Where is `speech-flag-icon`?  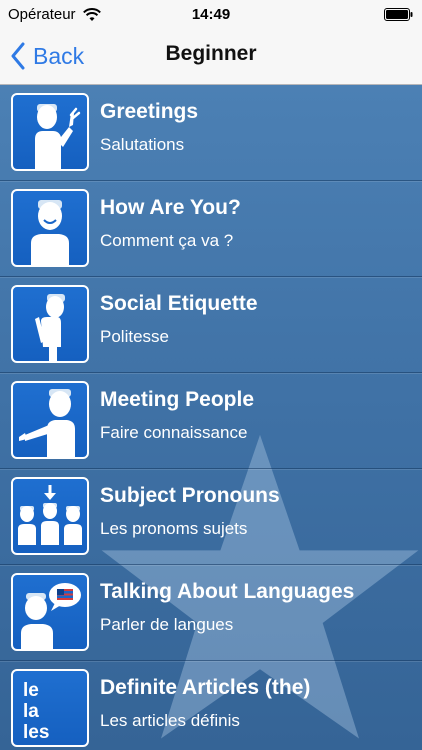
speech-flag-icon is located at coordinates (51, 616).